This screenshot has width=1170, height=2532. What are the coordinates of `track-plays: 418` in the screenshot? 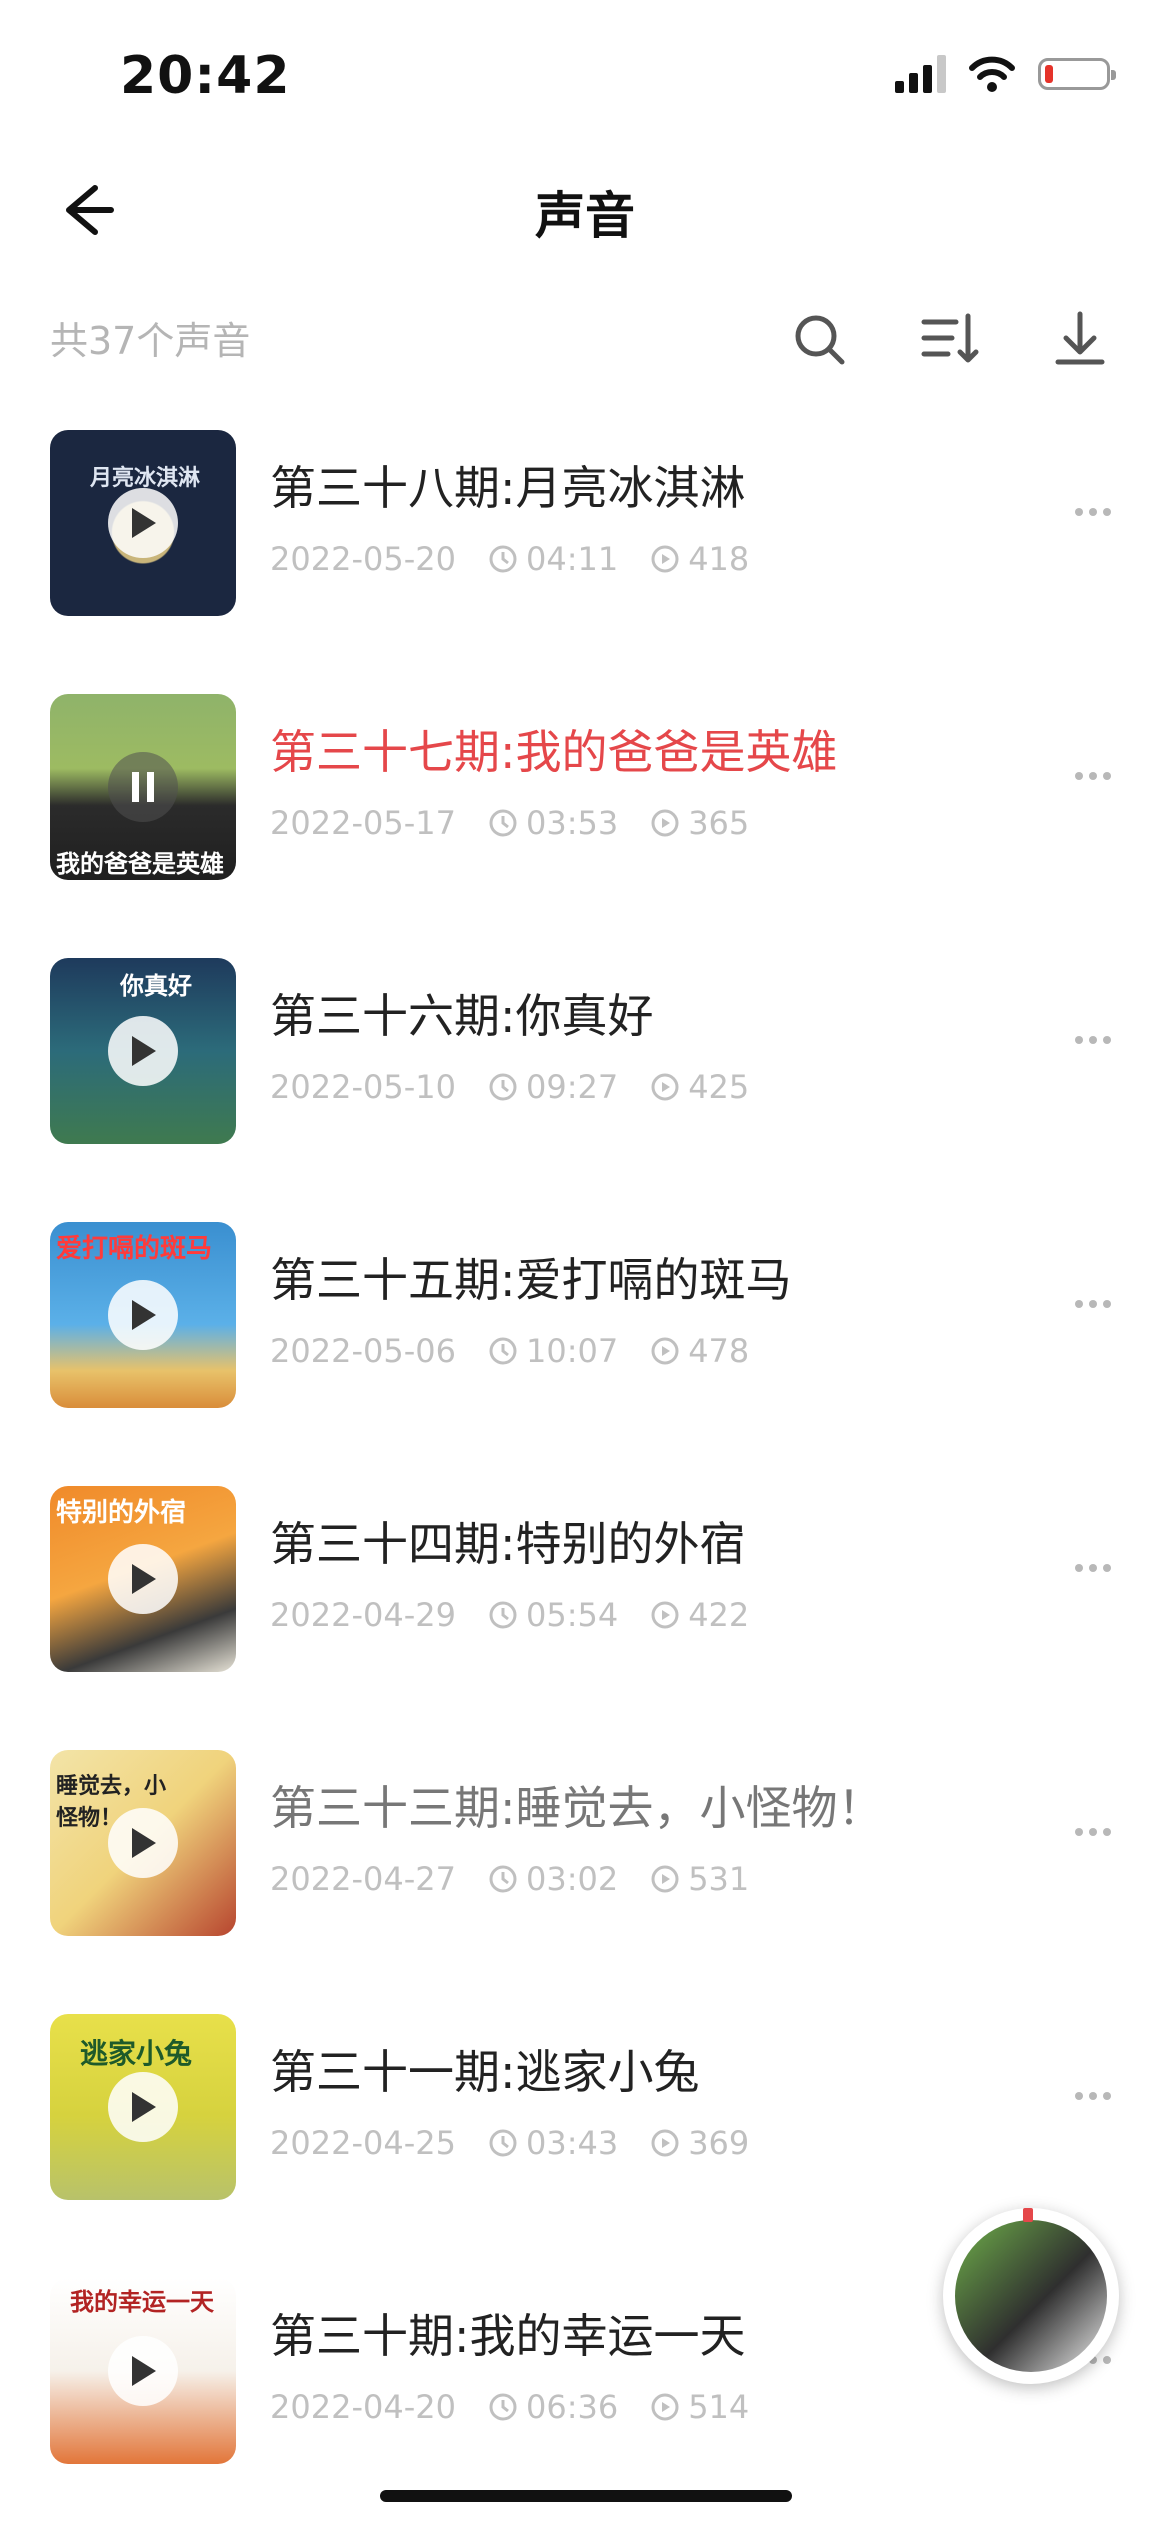 It's located at (719, 559).